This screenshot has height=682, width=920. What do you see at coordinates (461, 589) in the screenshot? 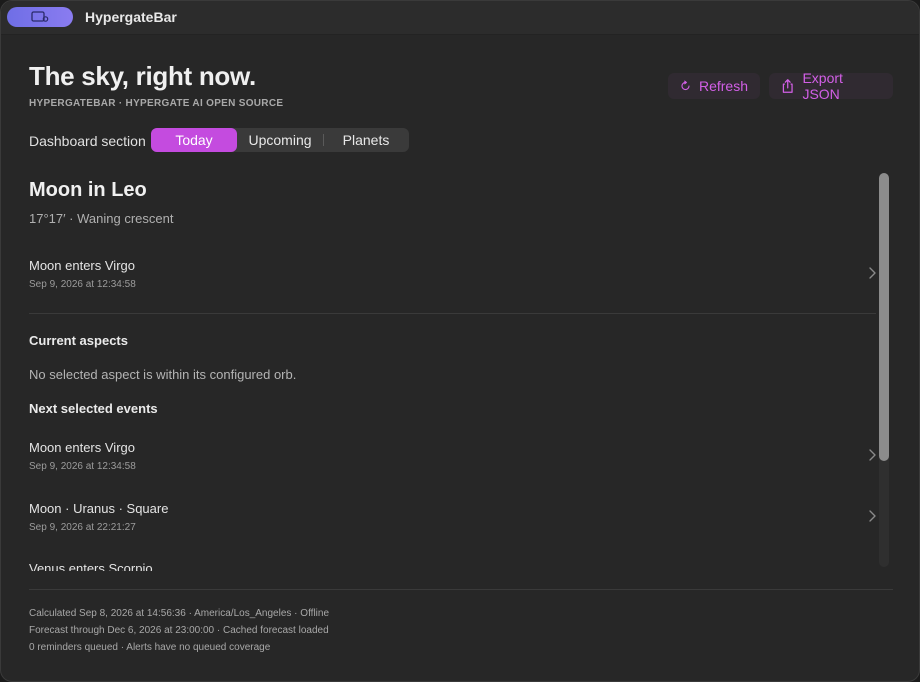
I see `footer-divider` at bounding box center [461, 589].